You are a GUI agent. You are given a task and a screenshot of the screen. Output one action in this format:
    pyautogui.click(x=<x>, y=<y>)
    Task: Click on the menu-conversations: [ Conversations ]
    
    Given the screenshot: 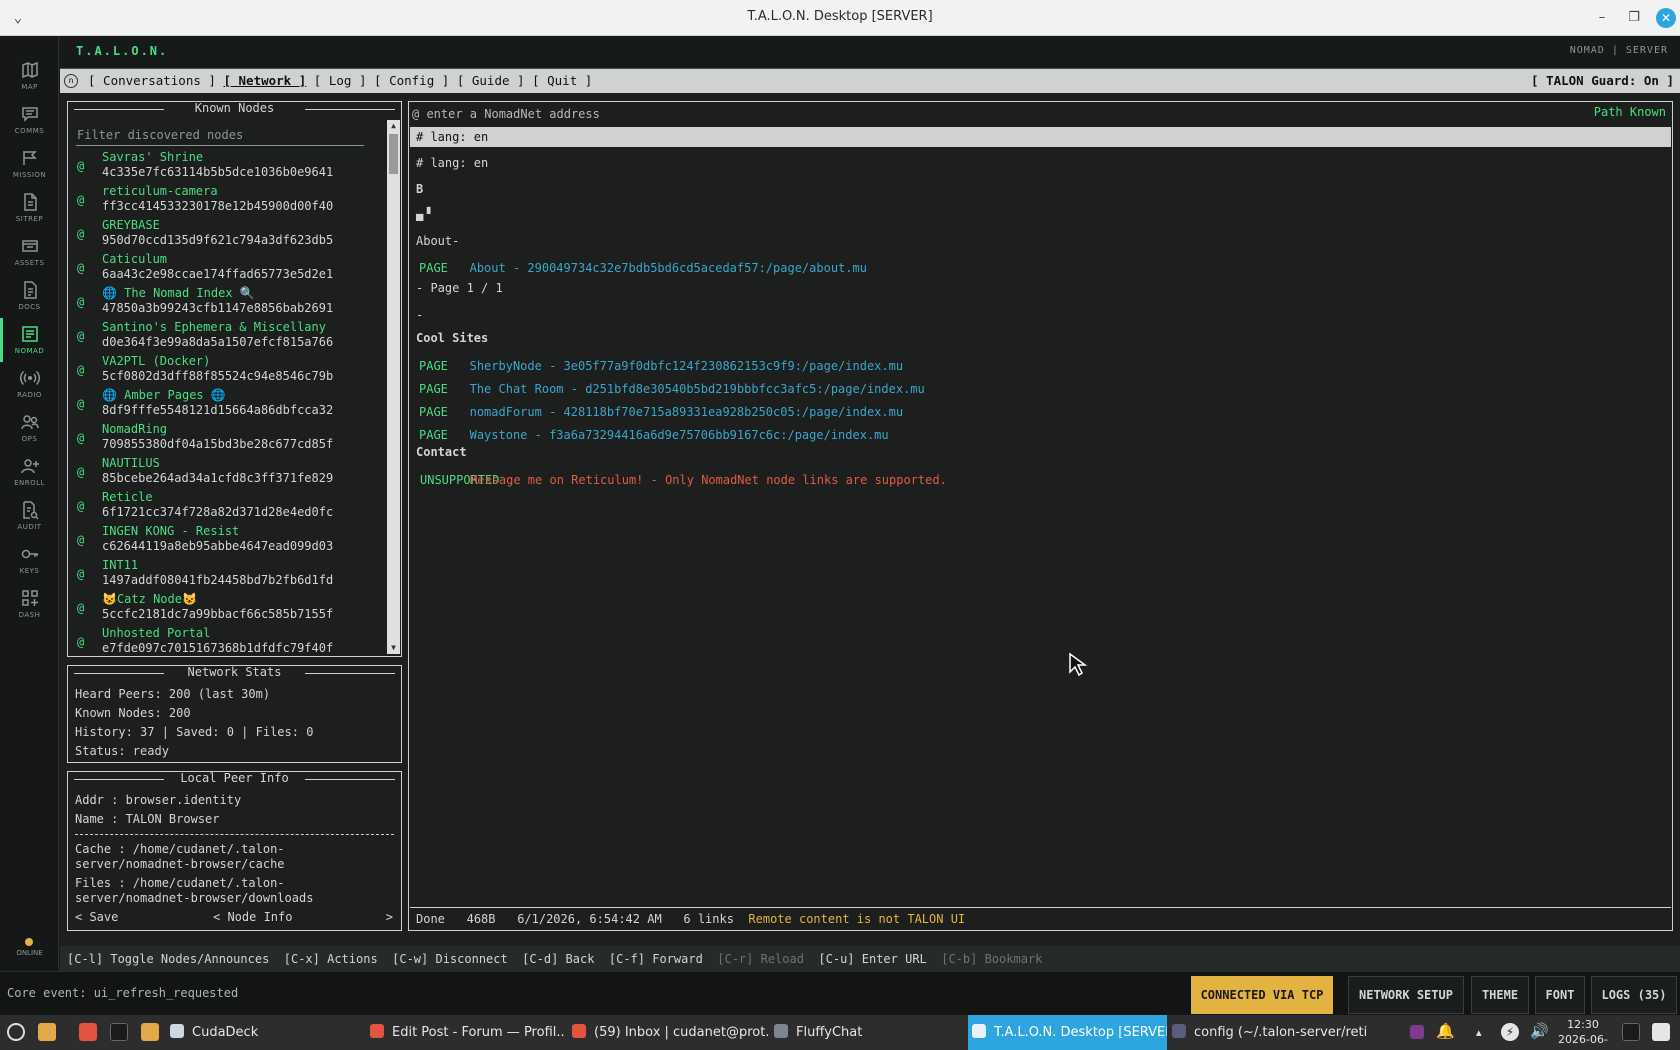 What is the action you would take?
    pyautogui.click(x=152, y=80)
    